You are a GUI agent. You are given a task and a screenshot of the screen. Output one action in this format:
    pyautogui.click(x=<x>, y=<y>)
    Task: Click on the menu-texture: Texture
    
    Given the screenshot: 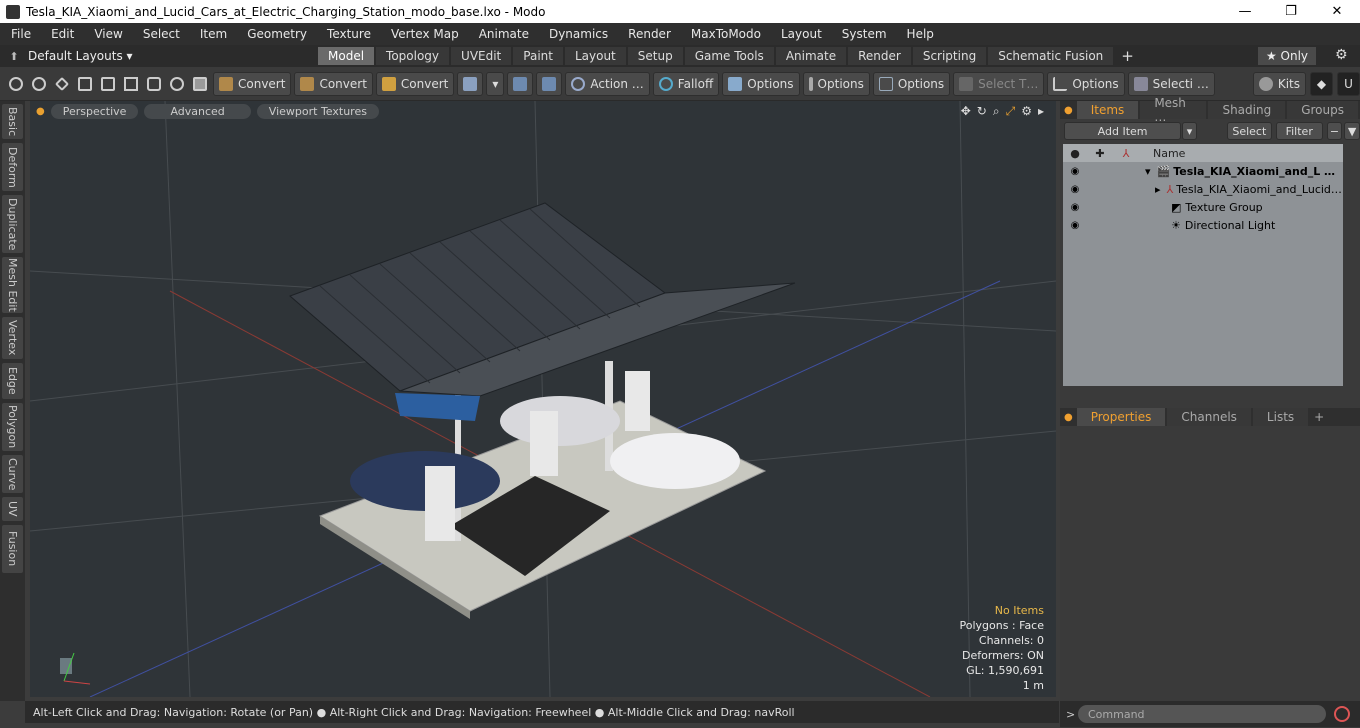 What is the action you would take?
    pyautogui.click(x=348, y=34)
    